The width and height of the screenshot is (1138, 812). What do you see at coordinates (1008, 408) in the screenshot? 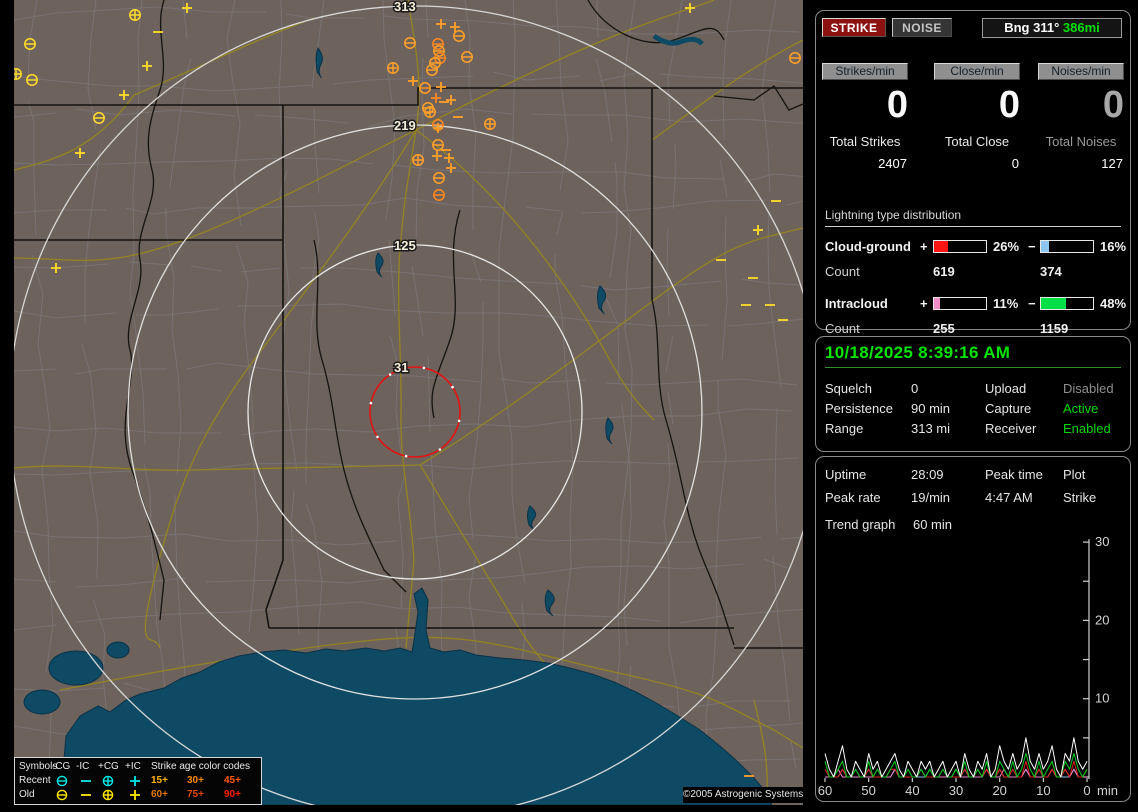
I see `status-label: Capture` at bounding box center [1008, 408].